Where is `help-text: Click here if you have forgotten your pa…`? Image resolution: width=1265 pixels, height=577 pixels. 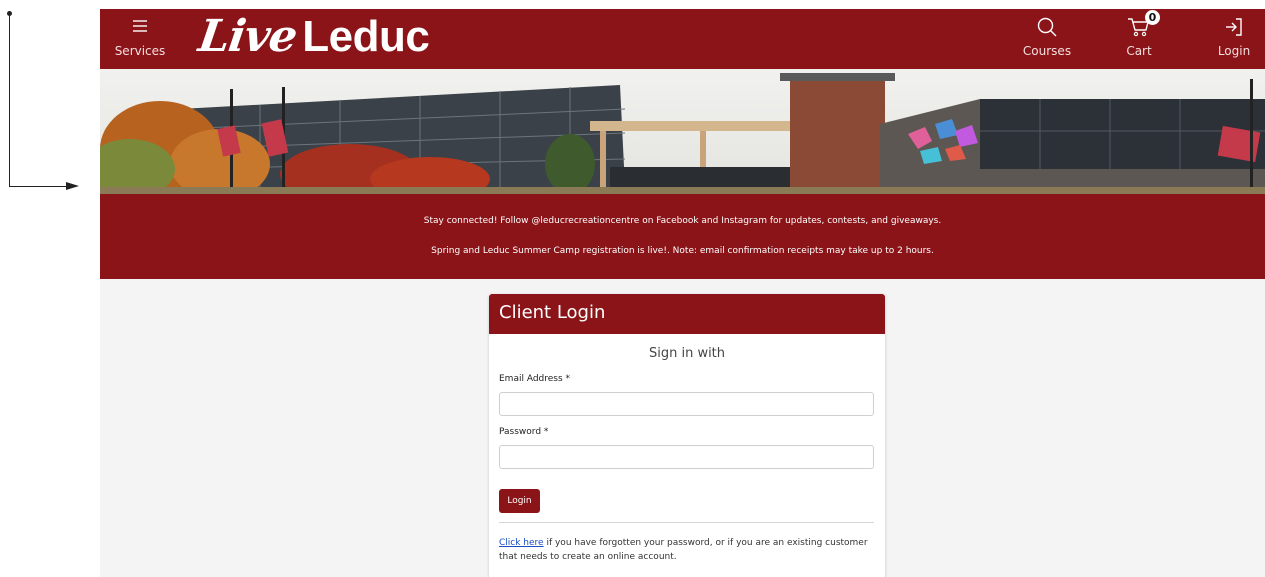 help-text: Click here if you have forgotten your pa… is located at coordinates (684, 550).